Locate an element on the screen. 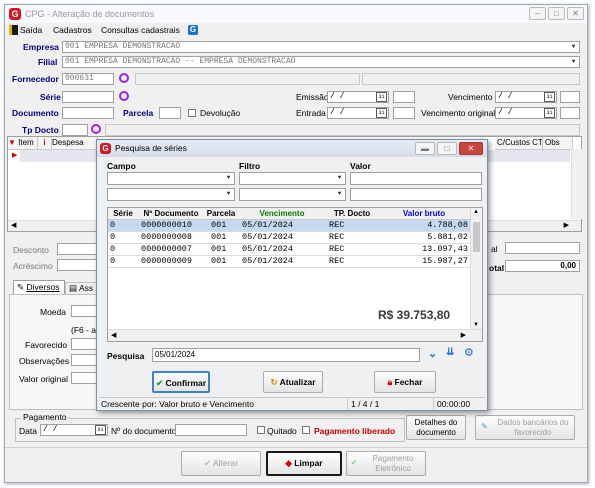 Image resolution: width=595 pixels, height=488 pixels. atualizar-button: ↻ Atualizar is located at coordinates (293, 382).